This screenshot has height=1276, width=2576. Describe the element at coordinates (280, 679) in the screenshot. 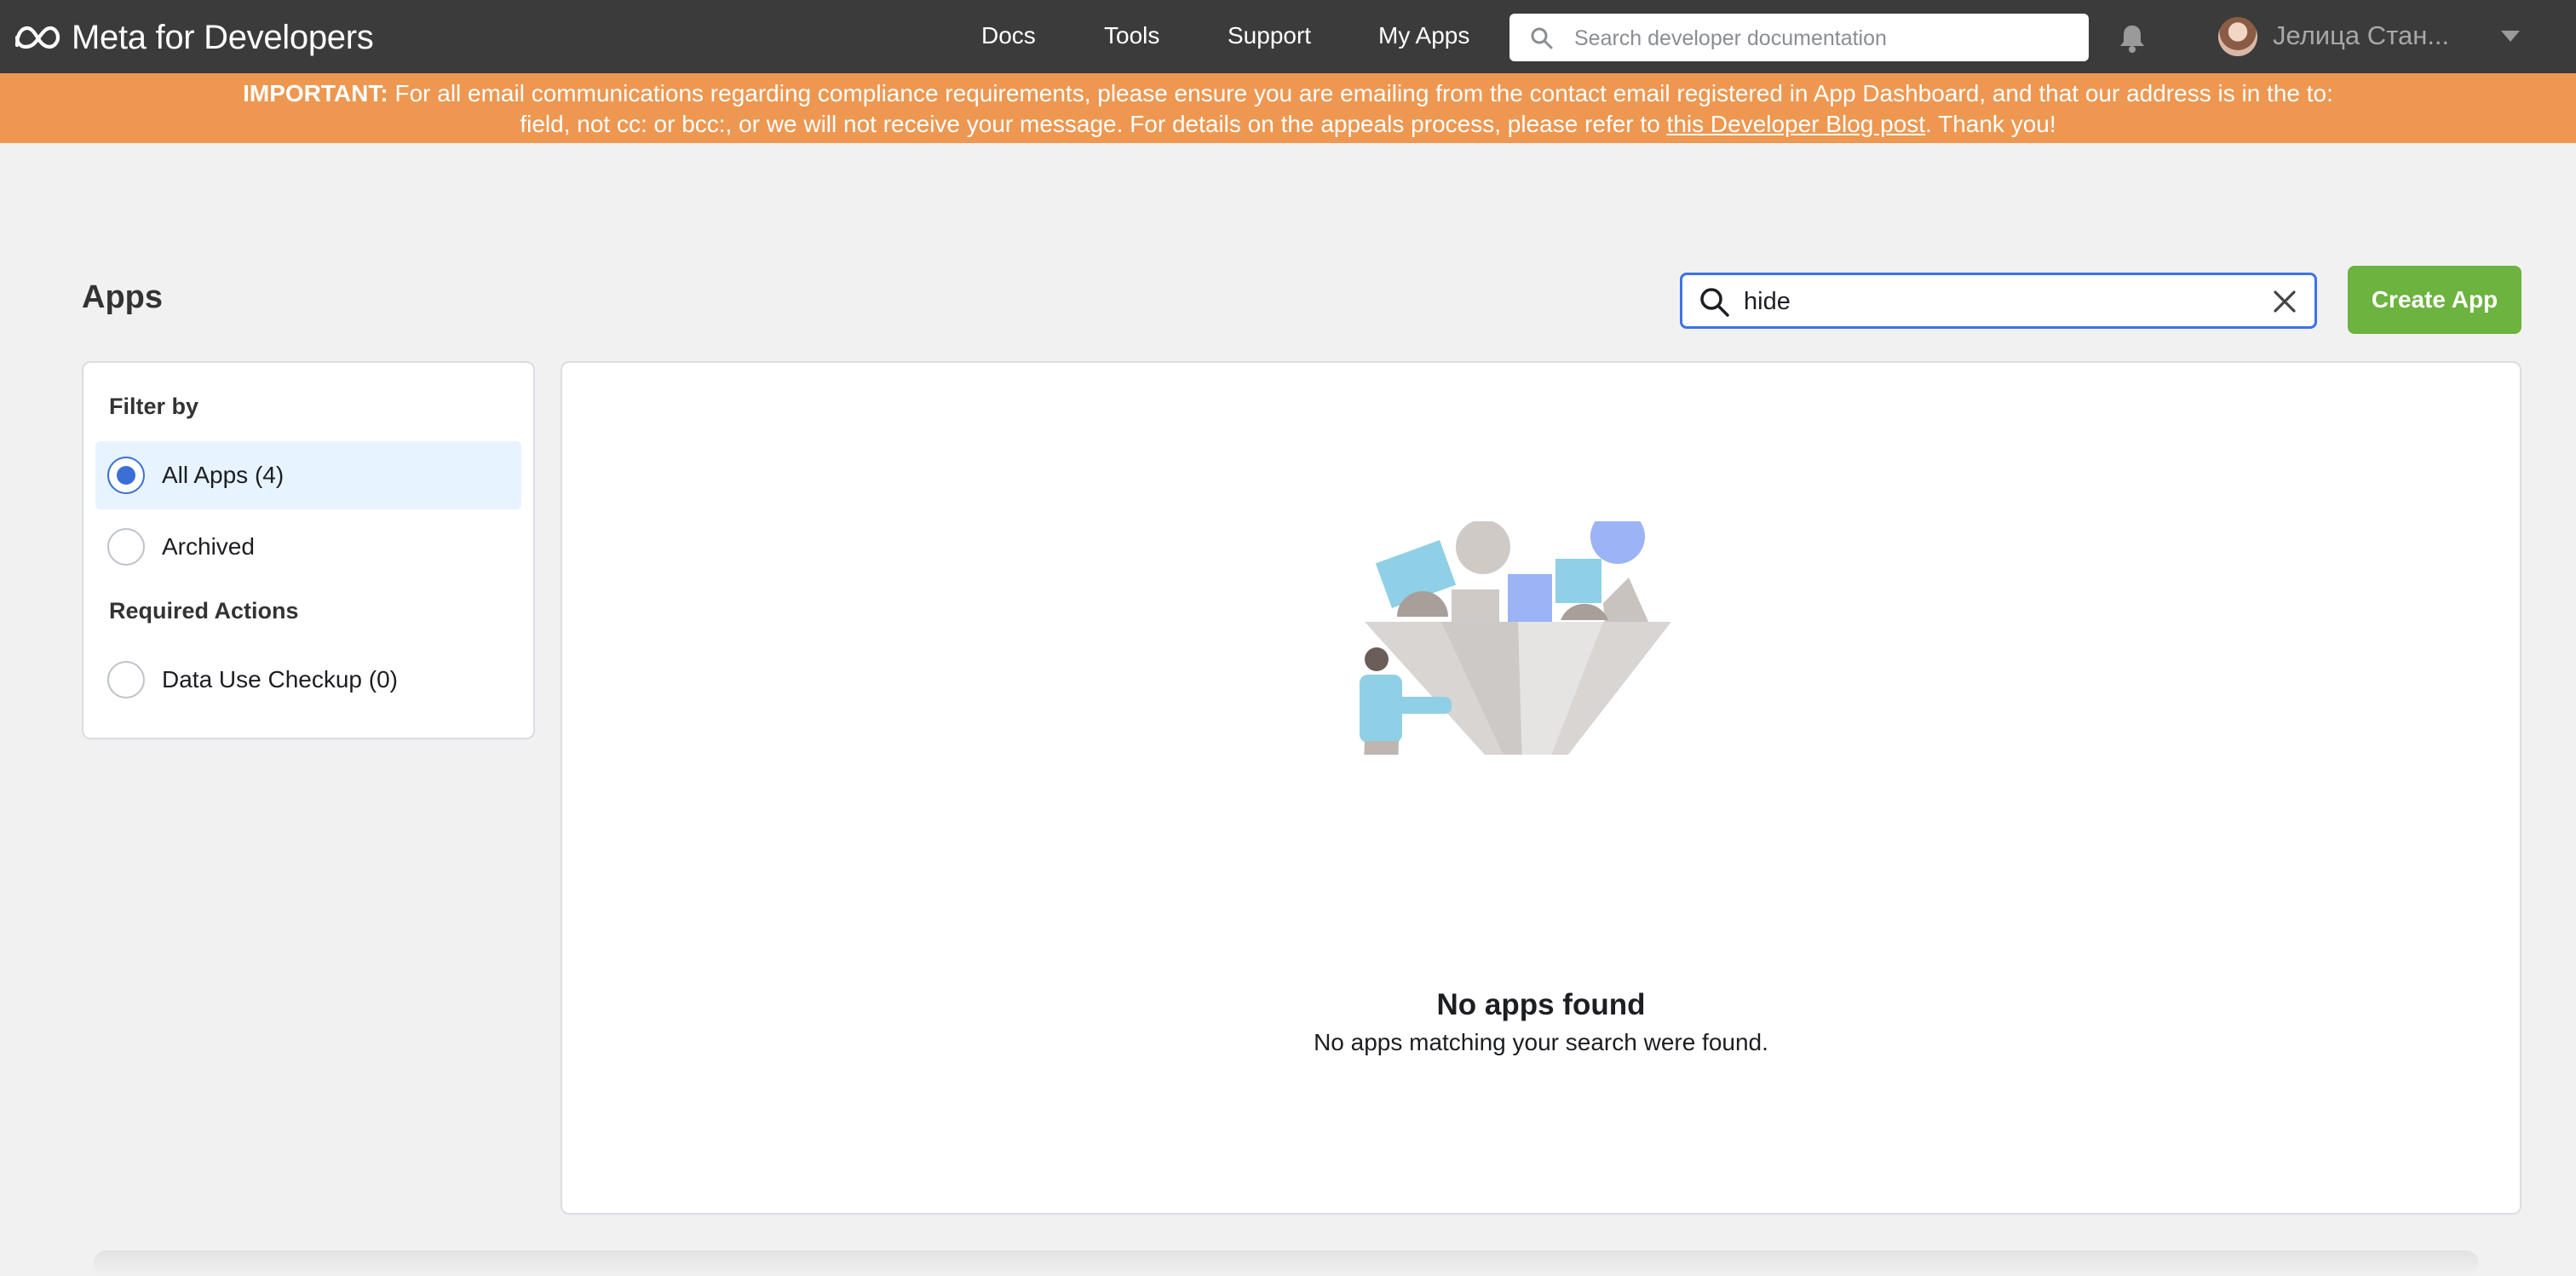

I see `filter-option-label: Data Use Checkup (0)` at that location.